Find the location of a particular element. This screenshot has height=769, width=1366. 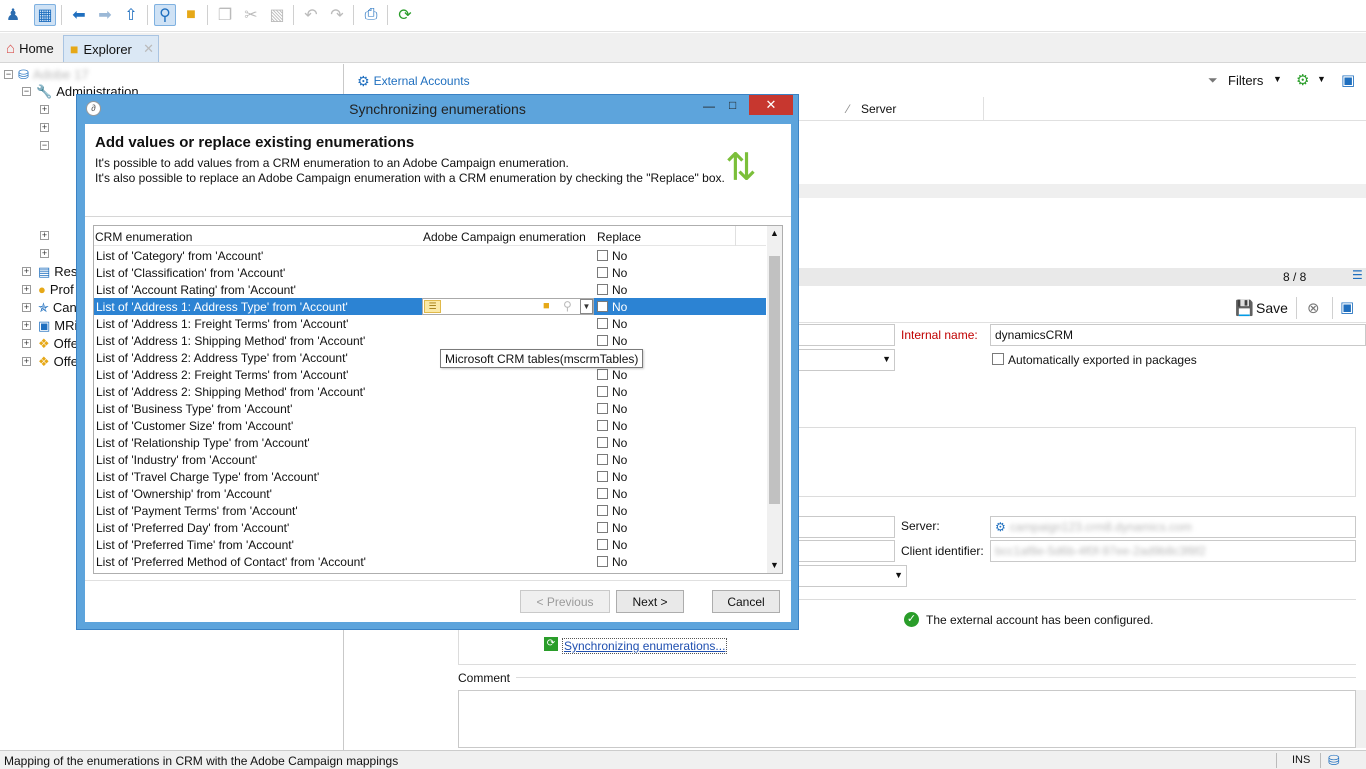

column-server: Server is located at coordinates (878, 109).